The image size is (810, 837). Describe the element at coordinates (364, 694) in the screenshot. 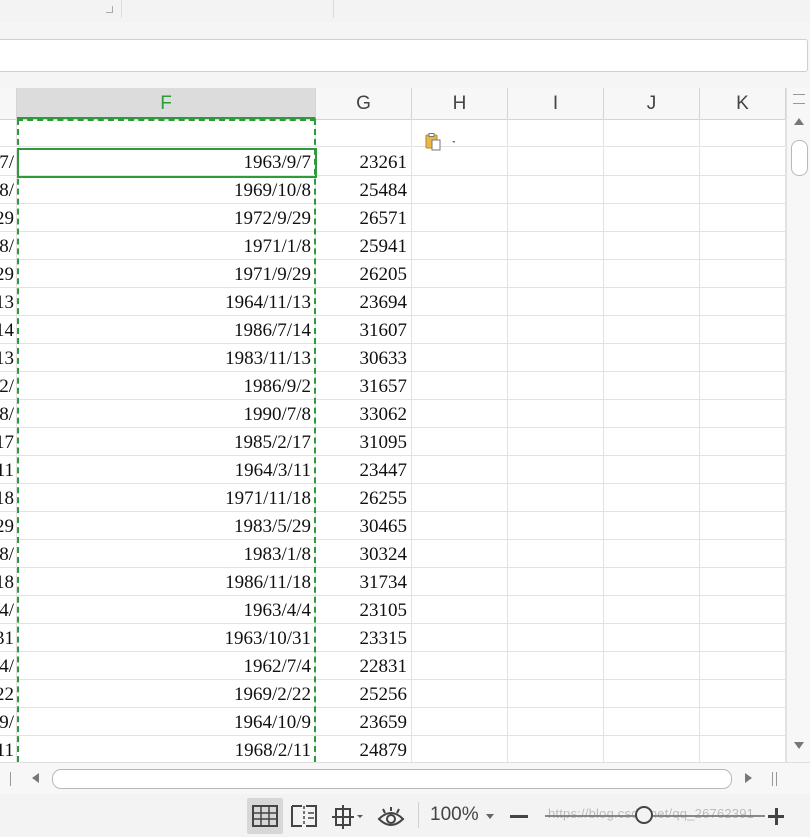

I see `cell-g: 25256` at that location.